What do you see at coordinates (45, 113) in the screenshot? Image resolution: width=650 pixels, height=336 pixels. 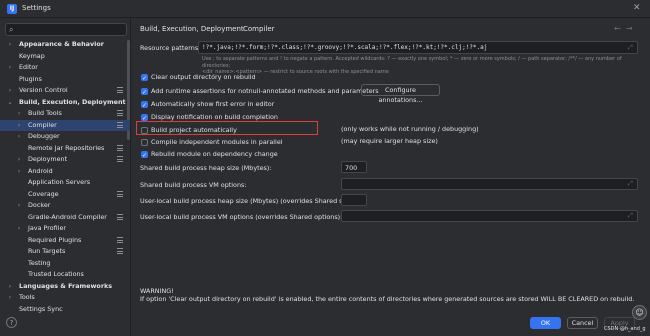 I see `sidebar-item-label: Build Tools` at bounding box center [45, 113].